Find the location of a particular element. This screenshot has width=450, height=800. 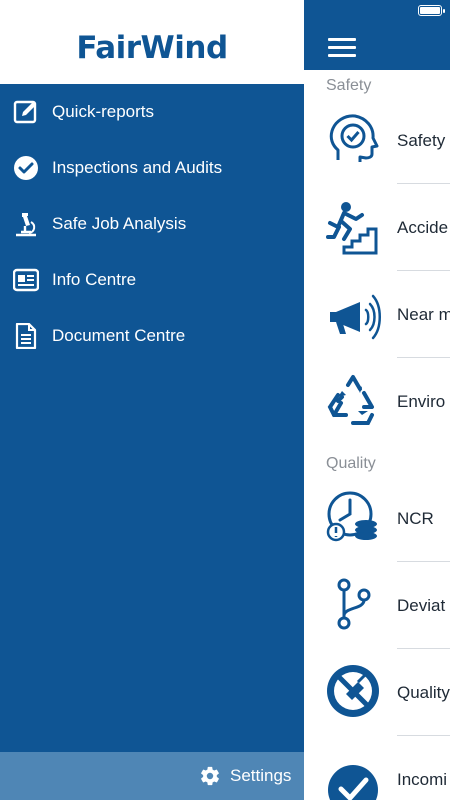

no-broom-icon is located at coordinates (353, 691).